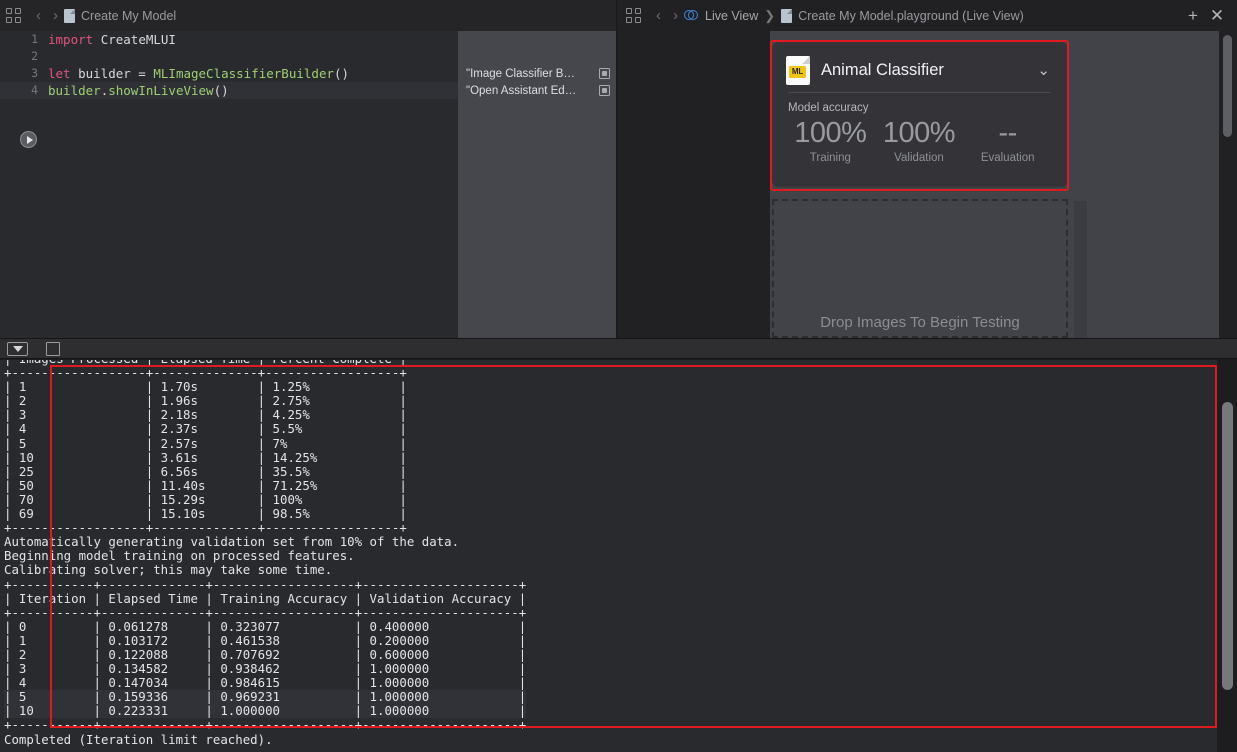 The image size is (1237, 752). Describe the element at coordinates (1008, 133) in the screenshot. I see `metric-value: --` at that location.